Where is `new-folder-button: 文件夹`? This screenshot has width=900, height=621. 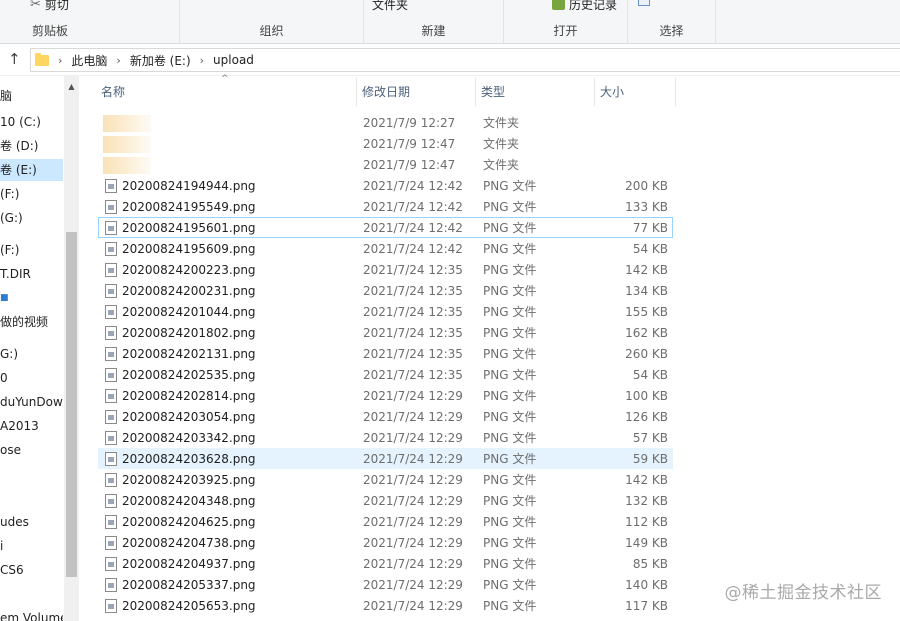 new-folder-button: 文件夹 is located at coordinates (390, 6).